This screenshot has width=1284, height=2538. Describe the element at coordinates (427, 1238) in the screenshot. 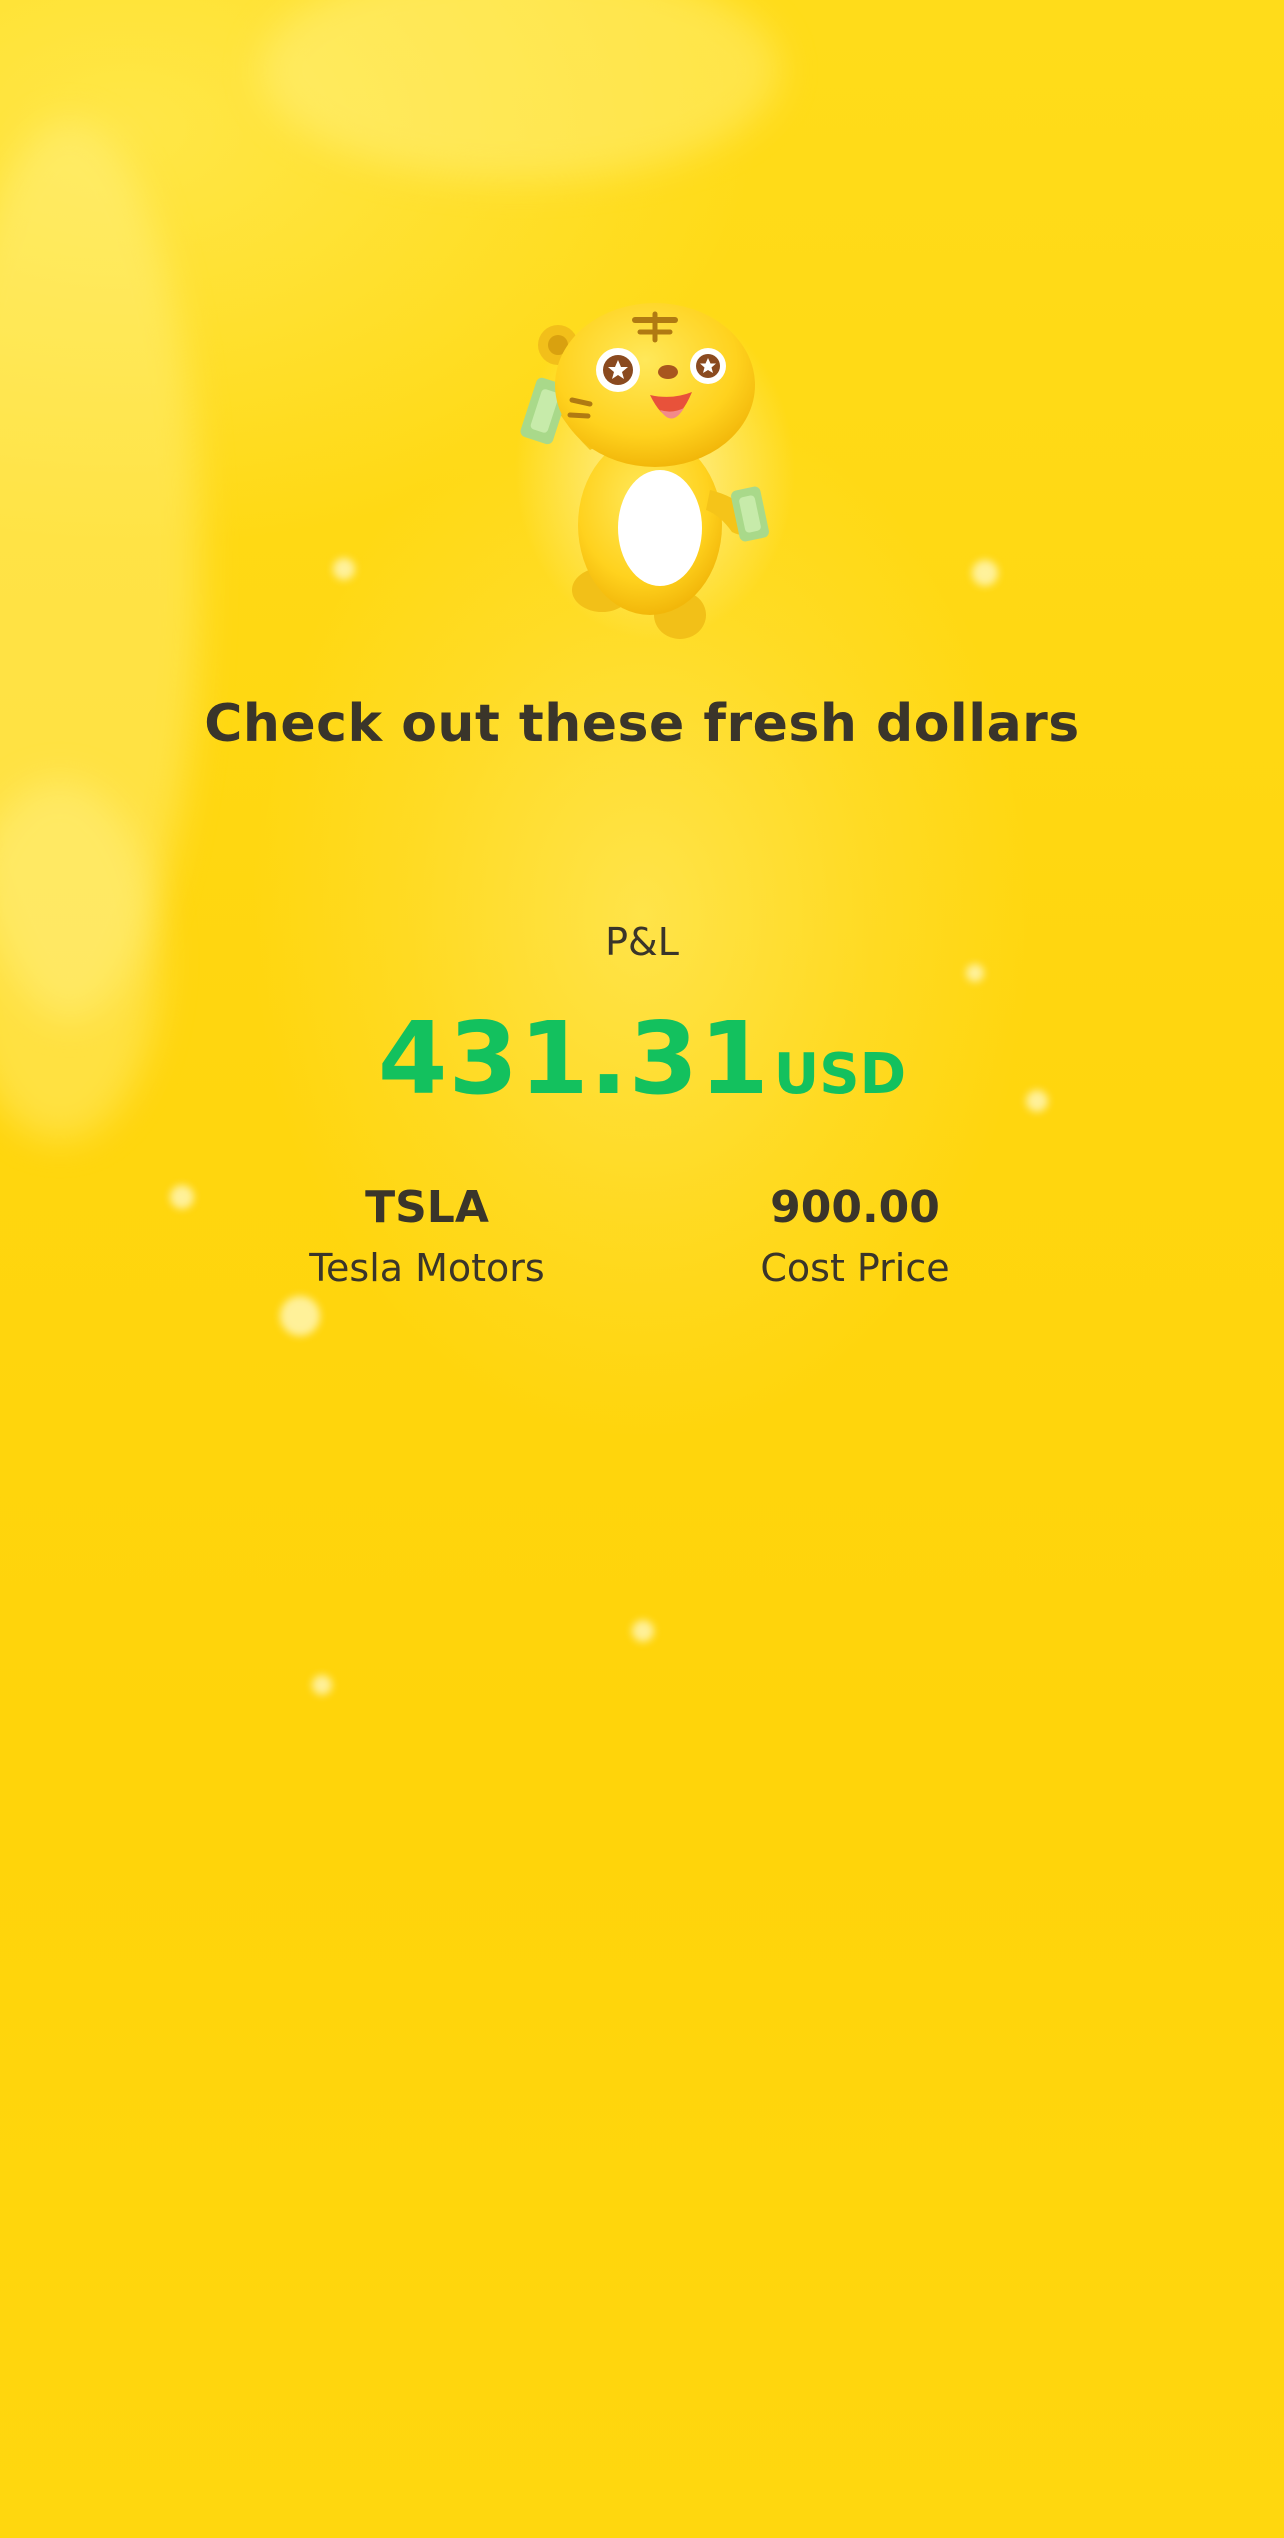

I see `stock-info: TSLA Tesla Motors` at that location.